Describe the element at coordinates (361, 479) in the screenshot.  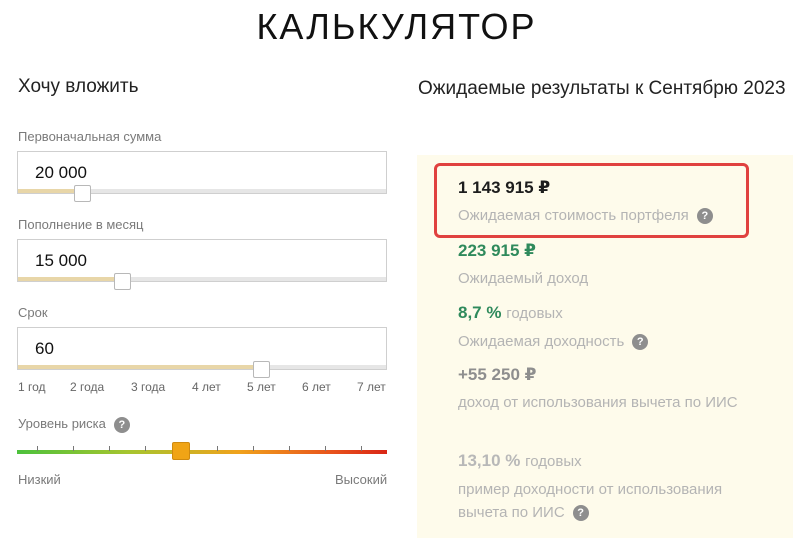
I see `risk-high-label: Высокий` at that location.